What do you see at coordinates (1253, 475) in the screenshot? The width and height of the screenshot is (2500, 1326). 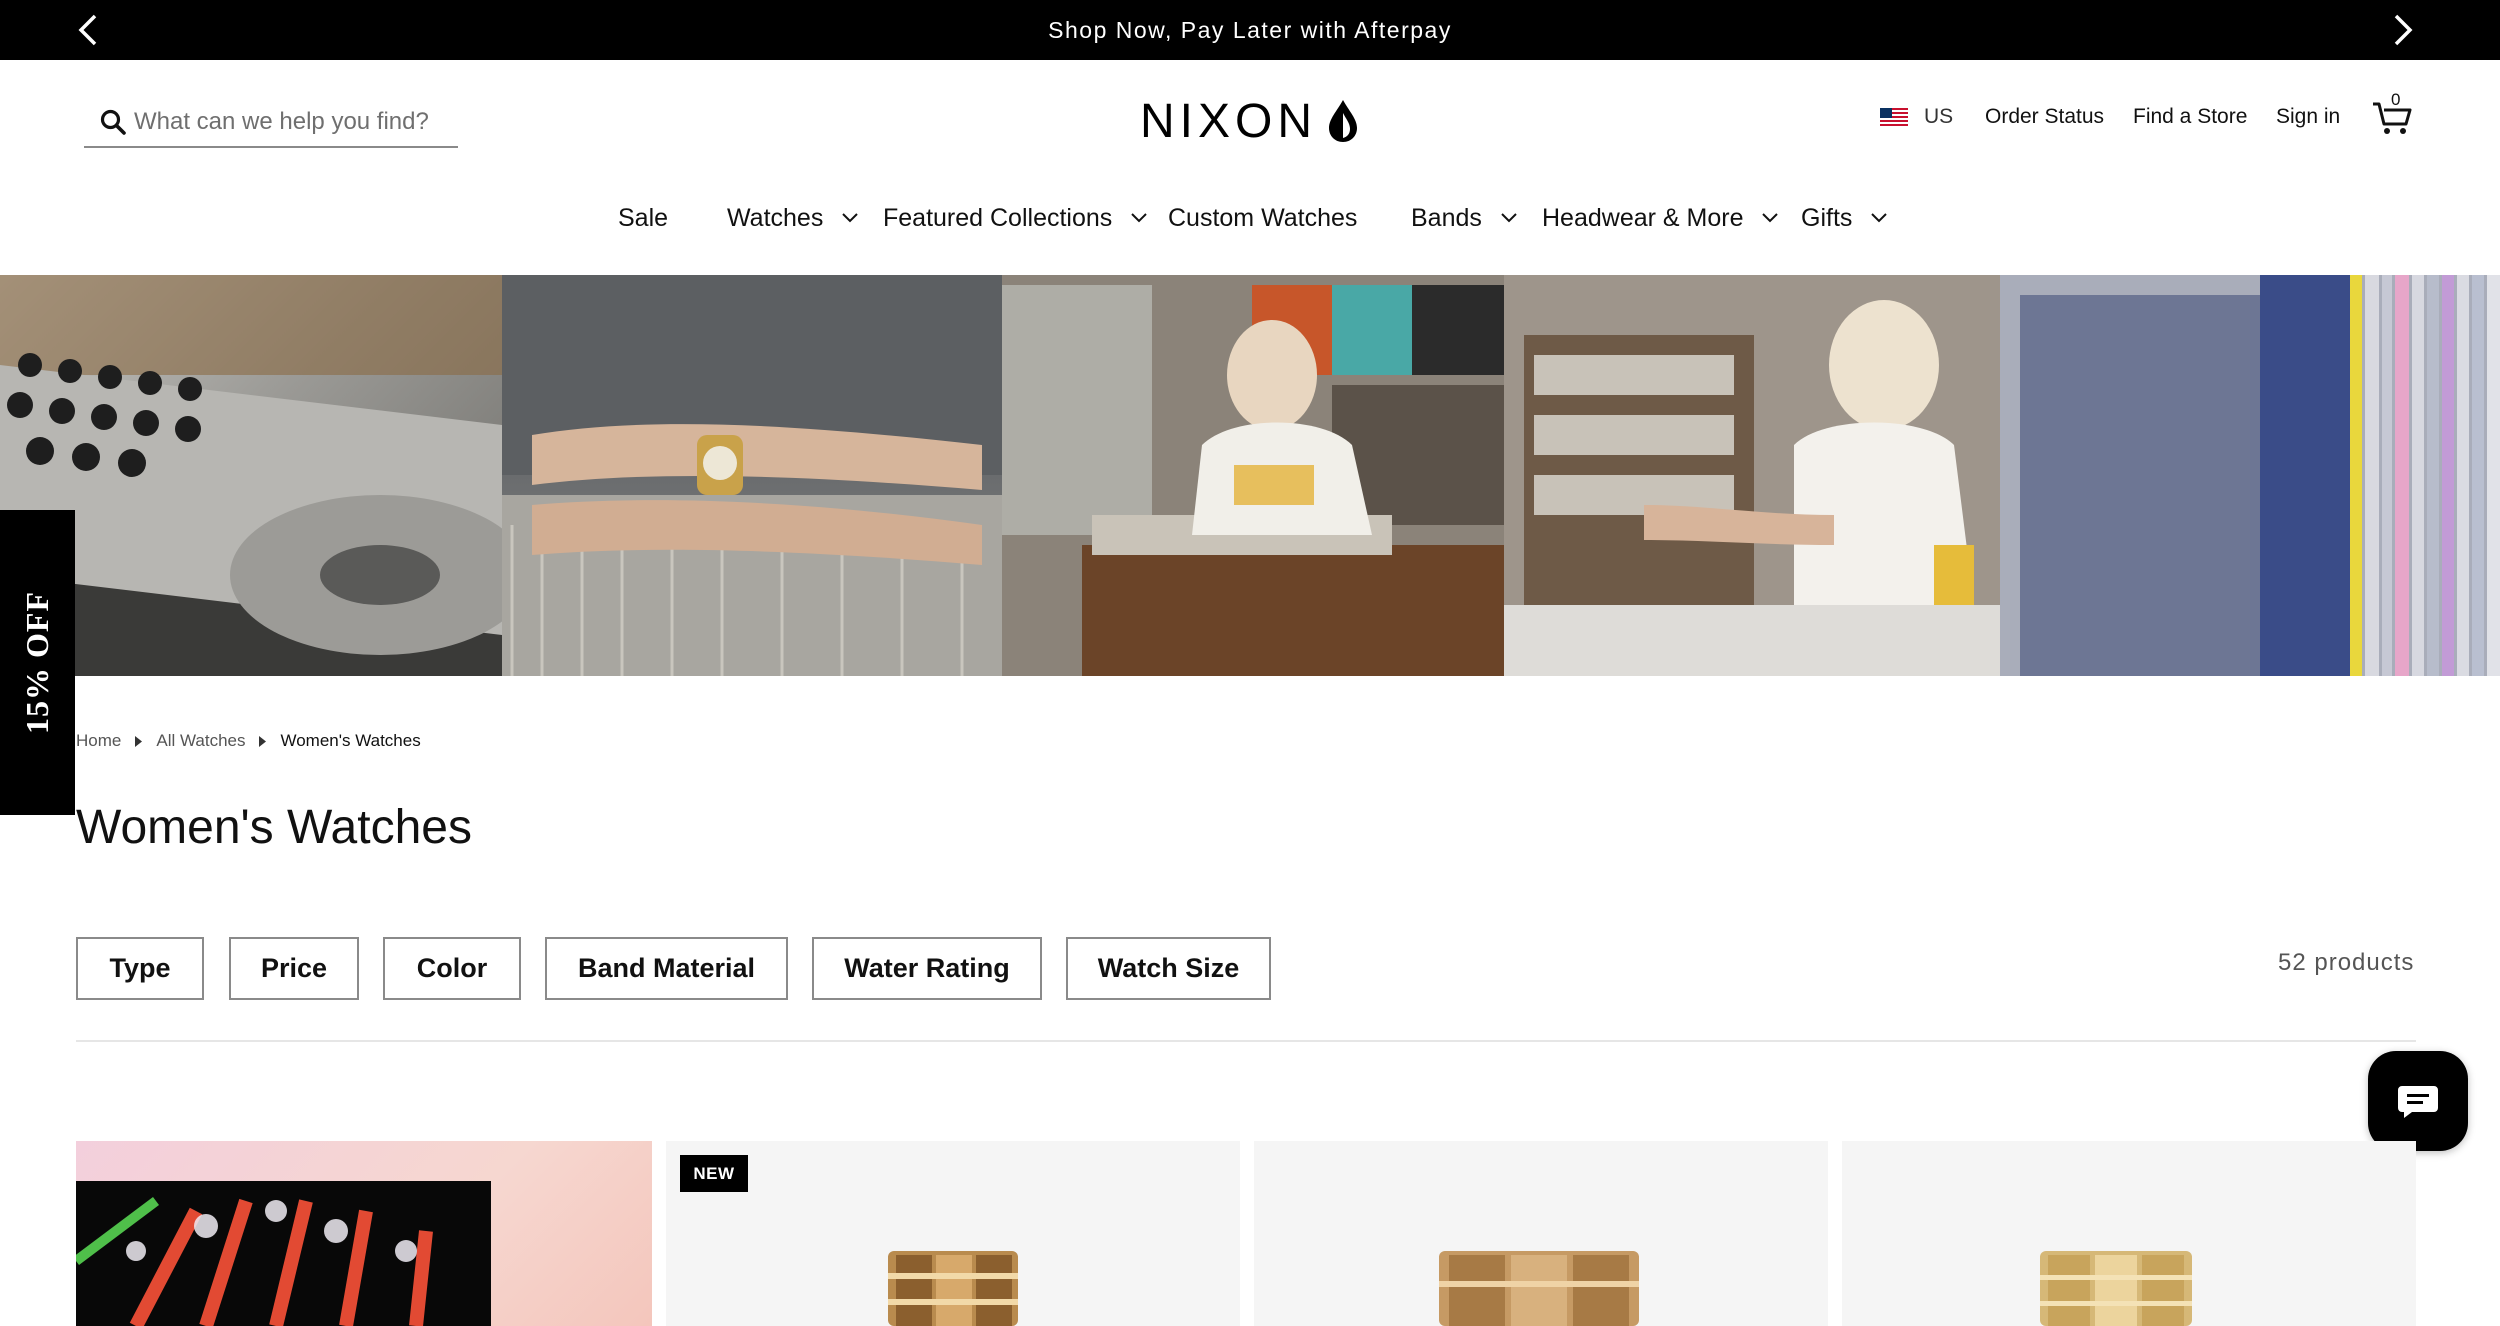 I see `hero-panel-record-store` at bounding box center [1253, 475].